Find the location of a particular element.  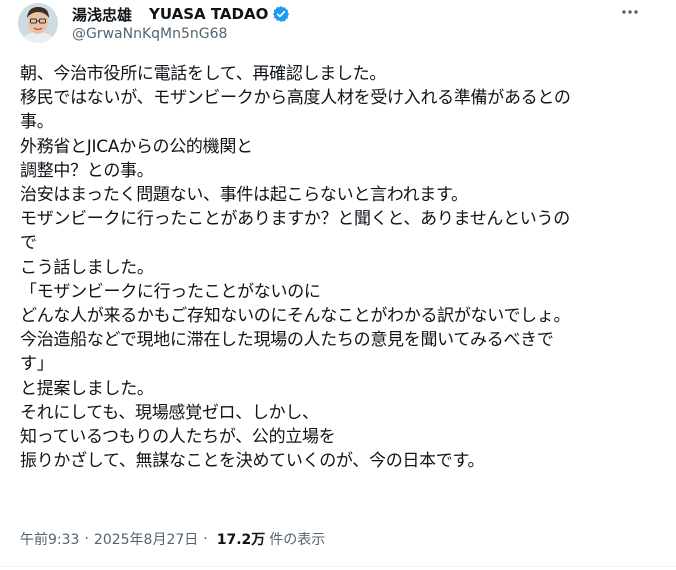

more-dots-icon is located at coordinates (630, 12).